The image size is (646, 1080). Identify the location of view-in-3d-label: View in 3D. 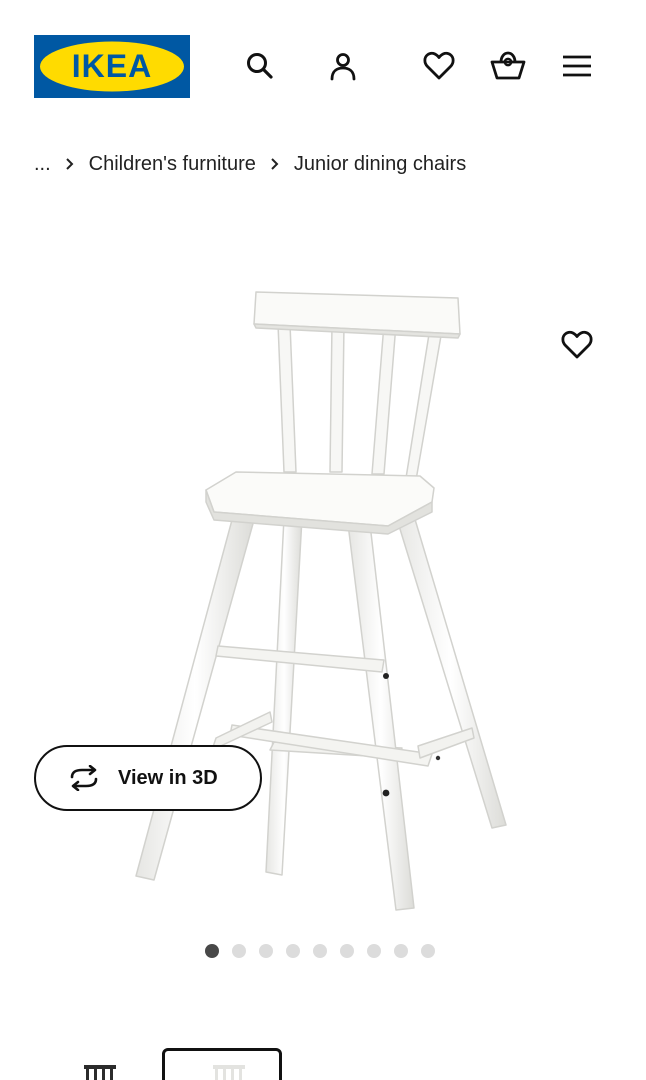
(168, 777).